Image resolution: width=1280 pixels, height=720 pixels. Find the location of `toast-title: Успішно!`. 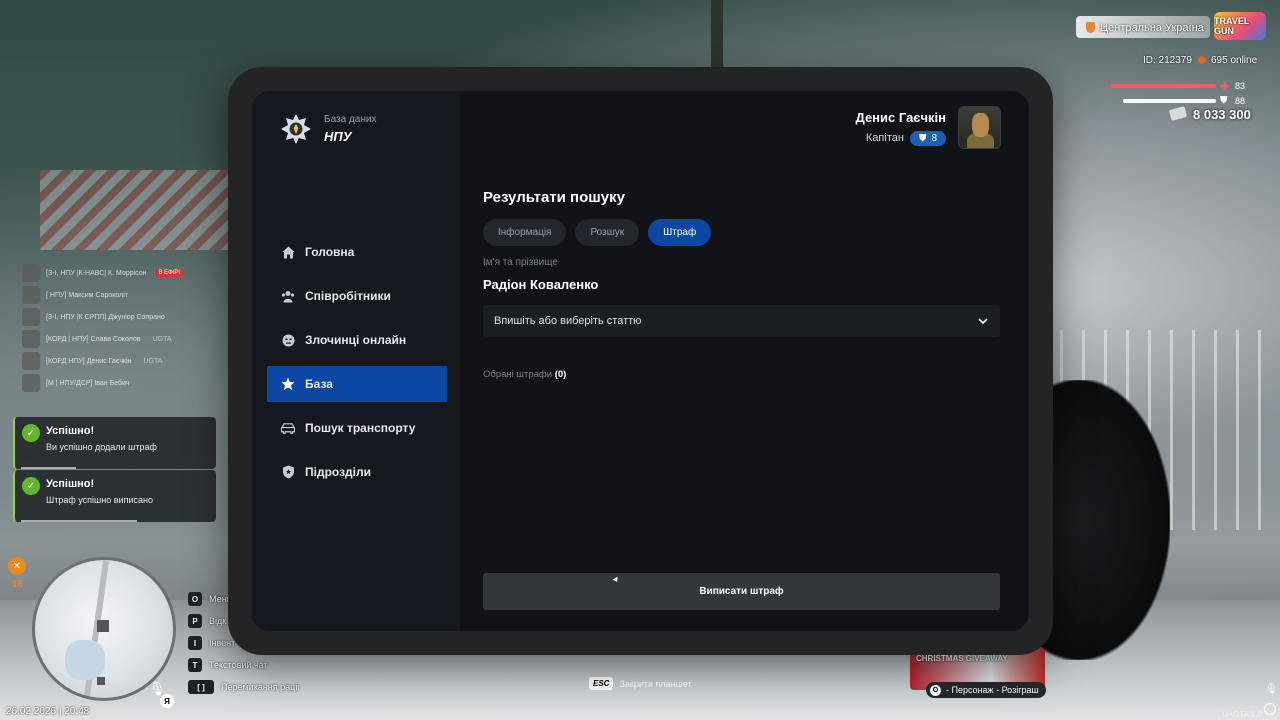

toast-title: Успішно! is located at coordinates (70, 484).